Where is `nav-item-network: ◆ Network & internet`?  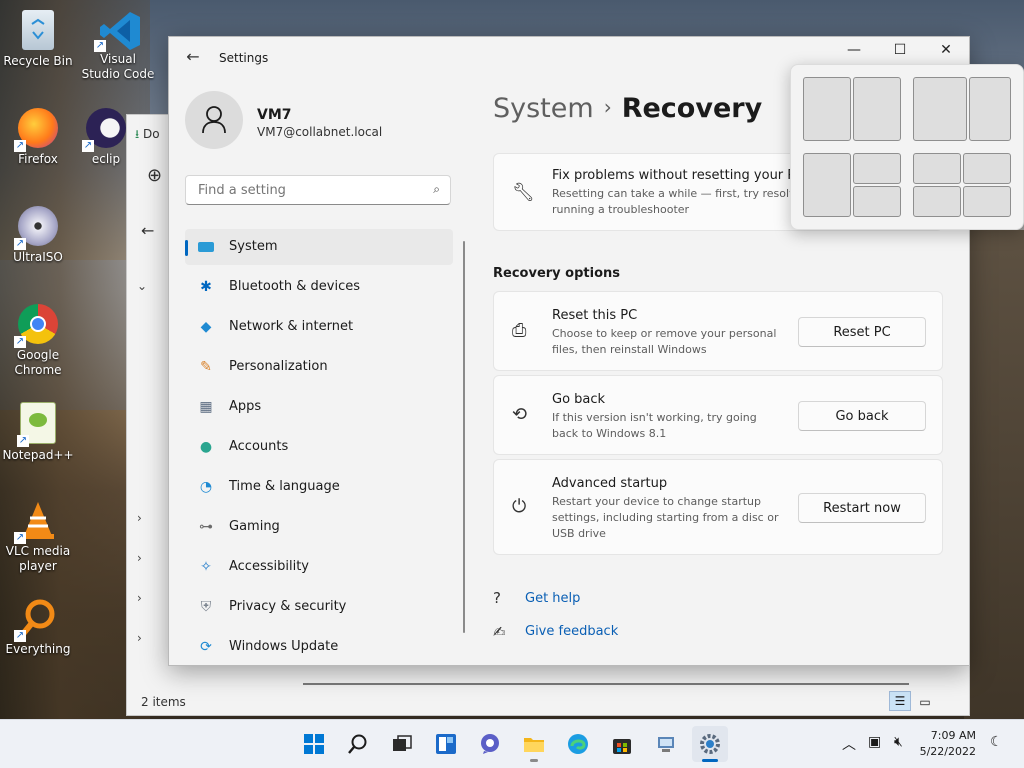
nav-item-network: ◆ Network & internet is located at coordinates (319, 327).